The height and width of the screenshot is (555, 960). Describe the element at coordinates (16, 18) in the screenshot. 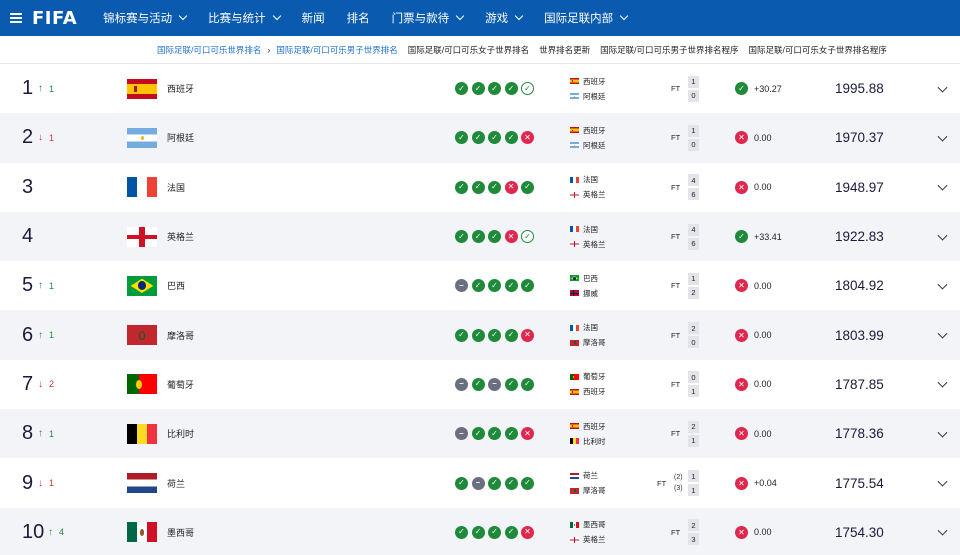

I see `menu-icon` at that location.